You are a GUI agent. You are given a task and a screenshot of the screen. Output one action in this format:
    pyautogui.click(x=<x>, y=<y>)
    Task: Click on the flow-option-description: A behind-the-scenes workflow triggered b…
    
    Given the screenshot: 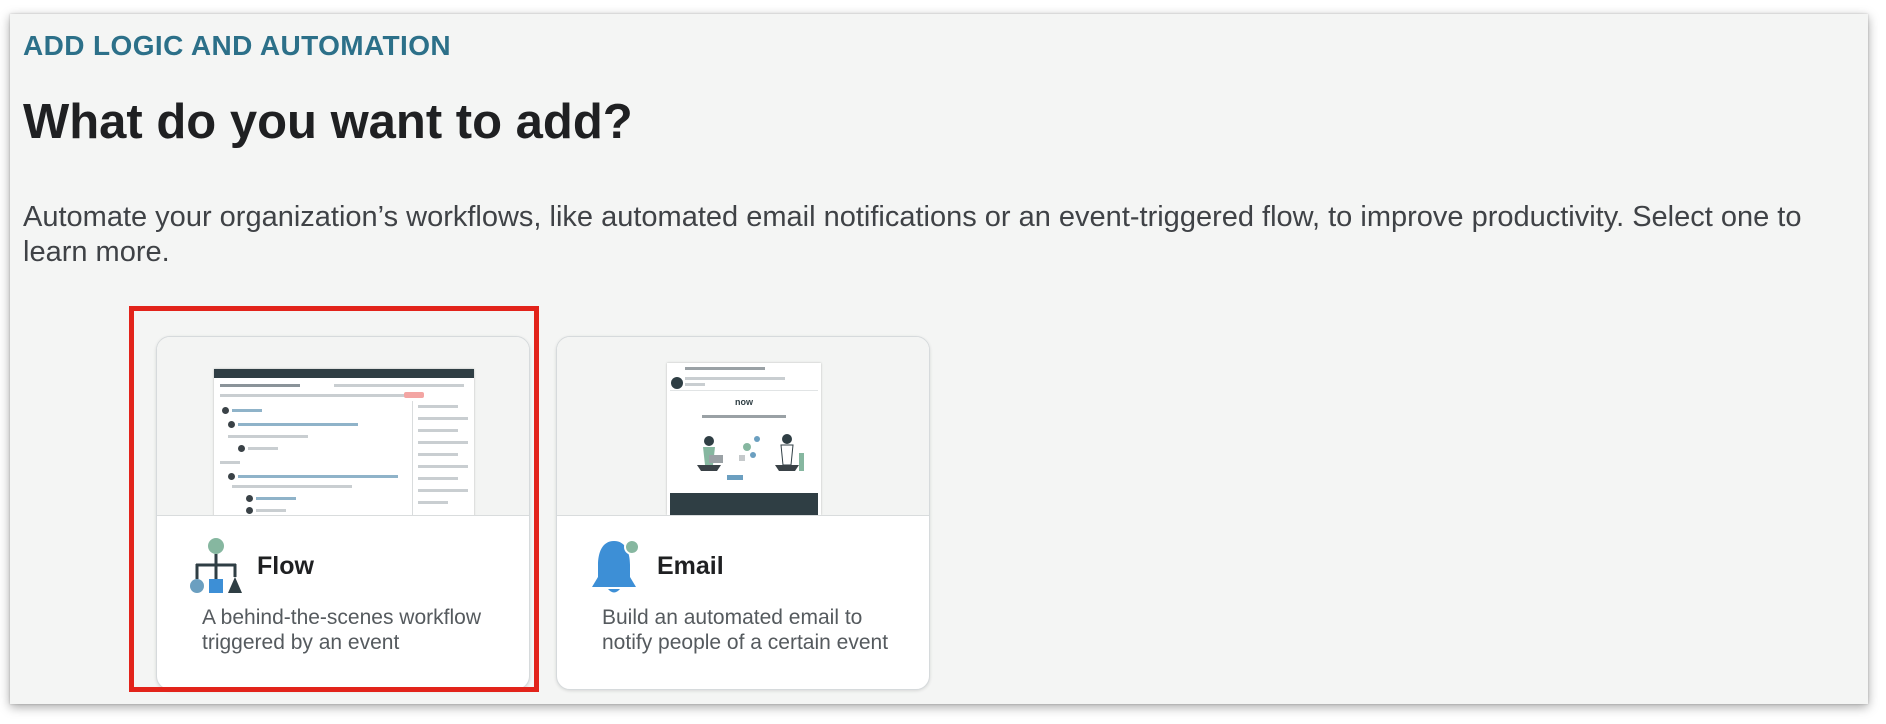 What is the action you would take?
    pyautogui.click(x=341, y=630)
    